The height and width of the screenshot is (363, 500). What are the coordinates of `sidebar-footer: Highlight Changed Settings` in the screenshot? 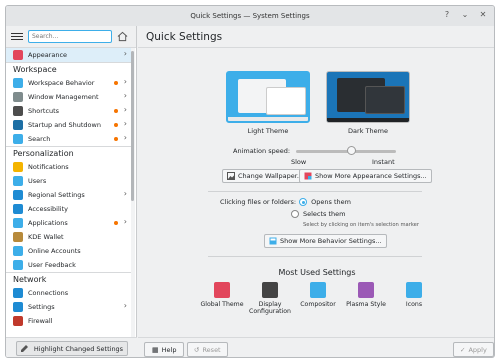 It's located at (71, 347).